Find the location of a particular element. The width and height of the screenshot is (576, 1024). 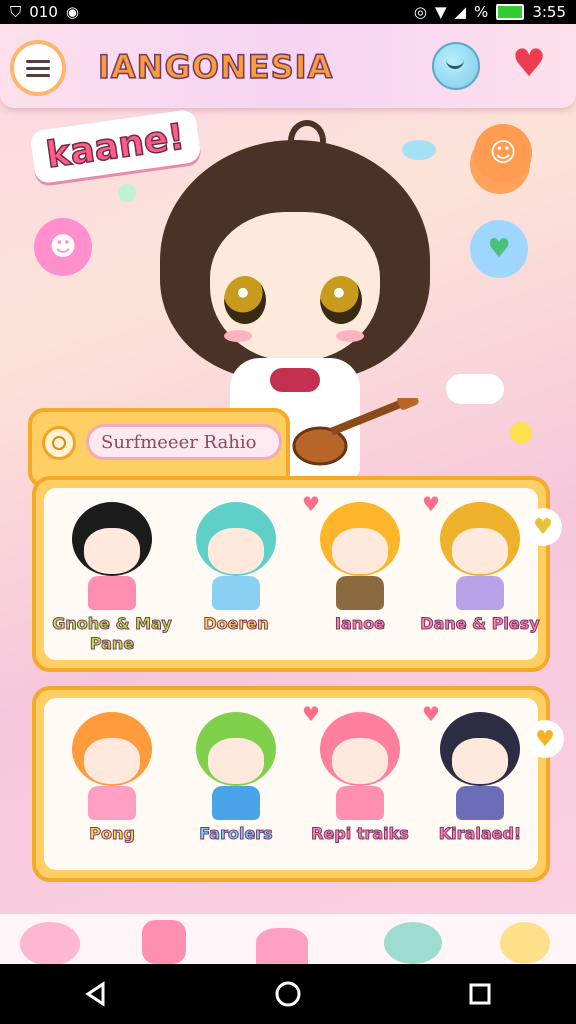

character-card: Doeren is located at coordinates (236, 578).